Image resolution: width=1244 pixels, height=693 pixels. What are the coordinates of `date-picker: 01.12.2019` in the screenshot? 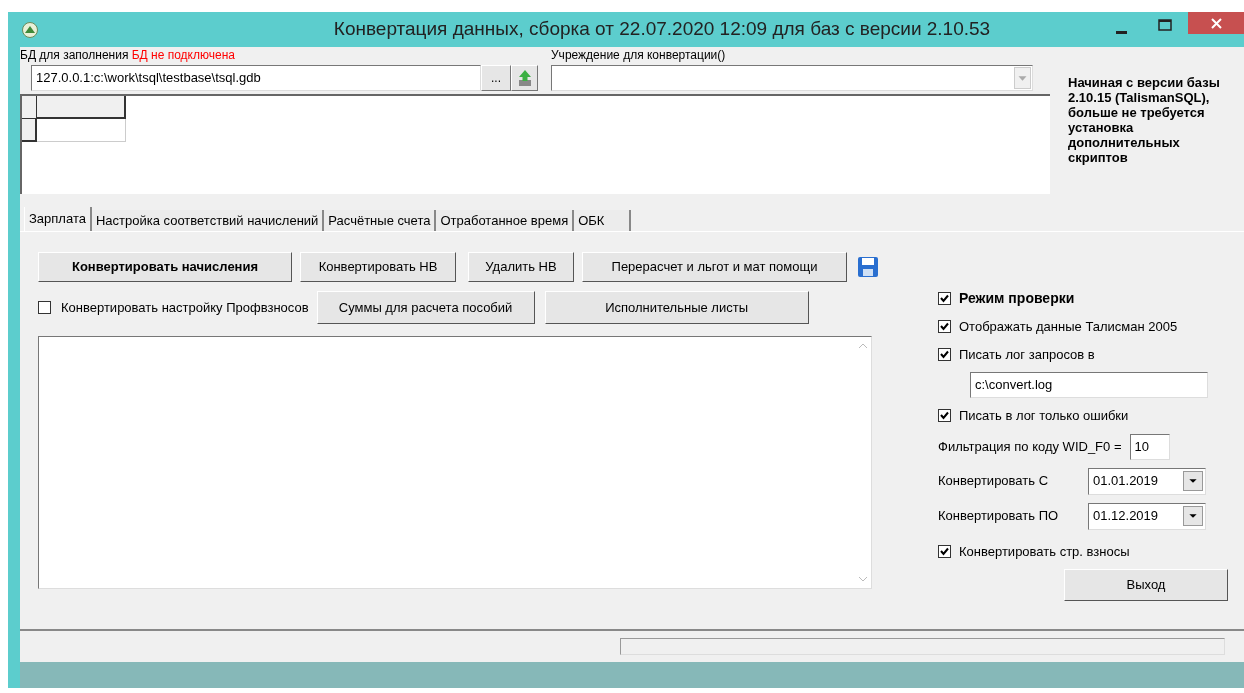 It's located at (1147, 516).